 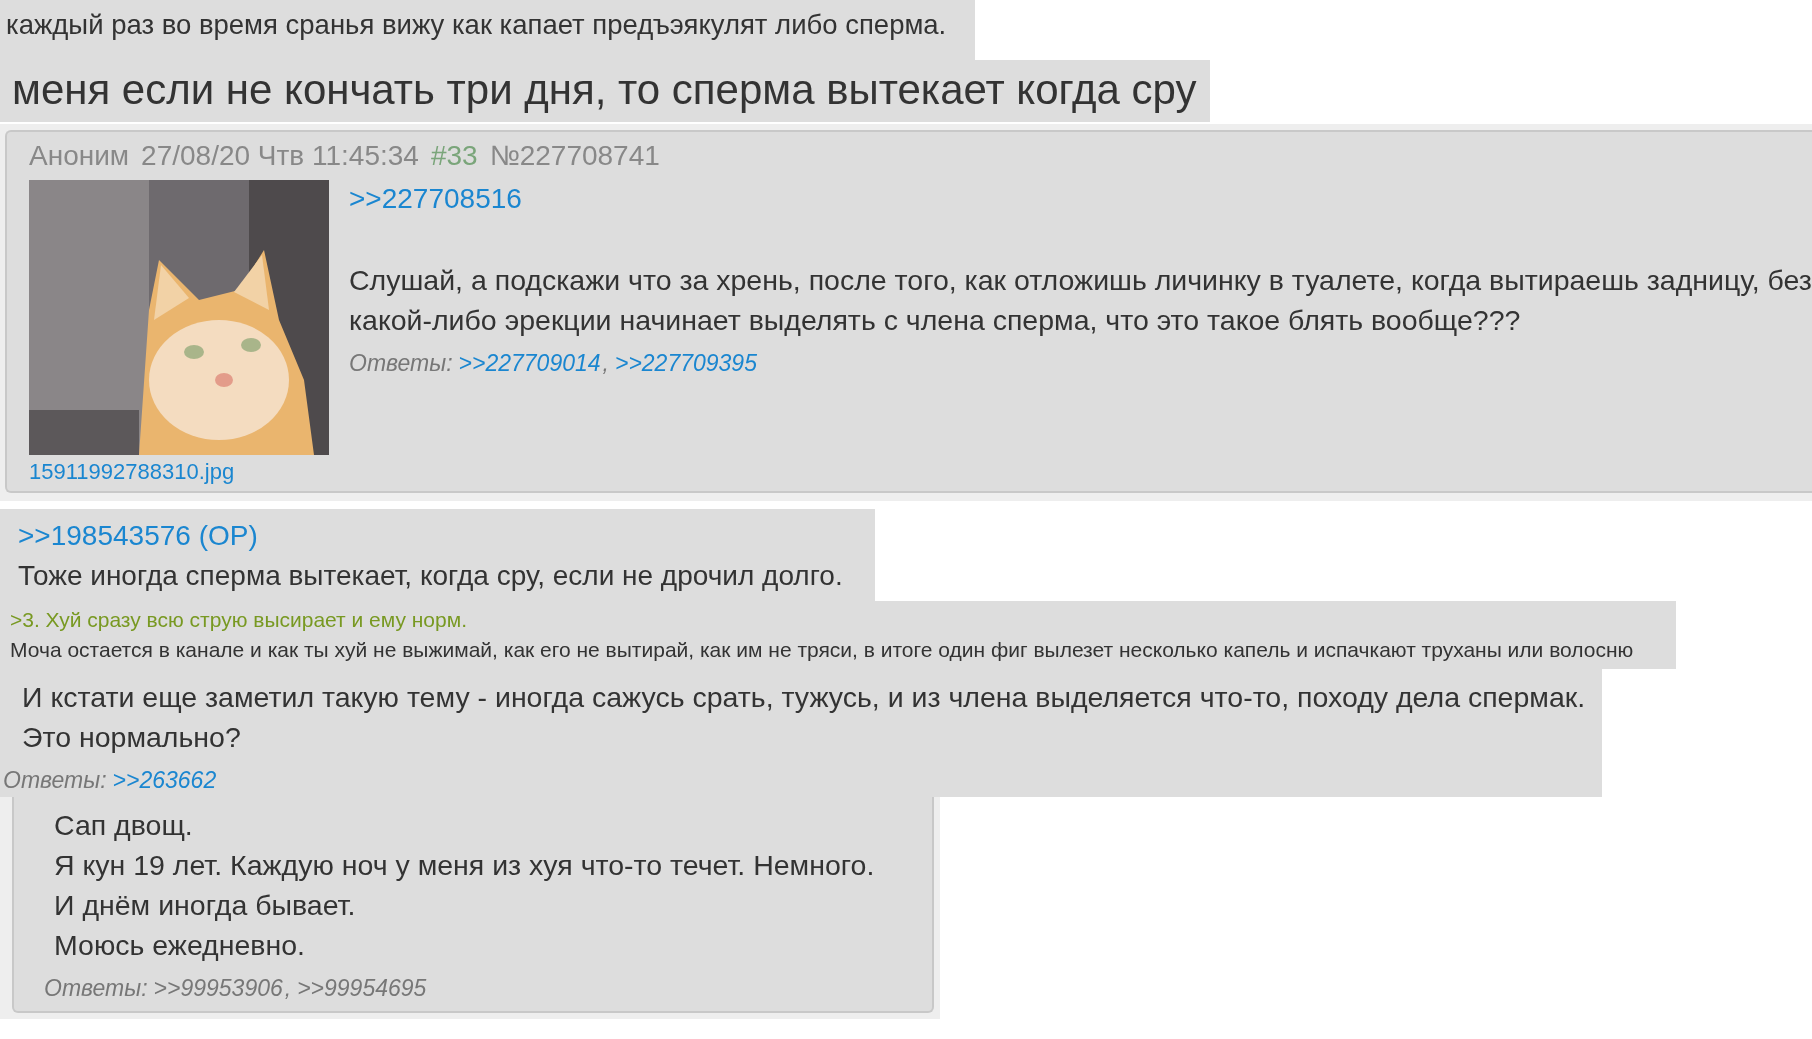 What do you see at coordinates (435, 199) in the screenshot?
I see `quote-link: >>227708516` at bounding box center [435, 199].